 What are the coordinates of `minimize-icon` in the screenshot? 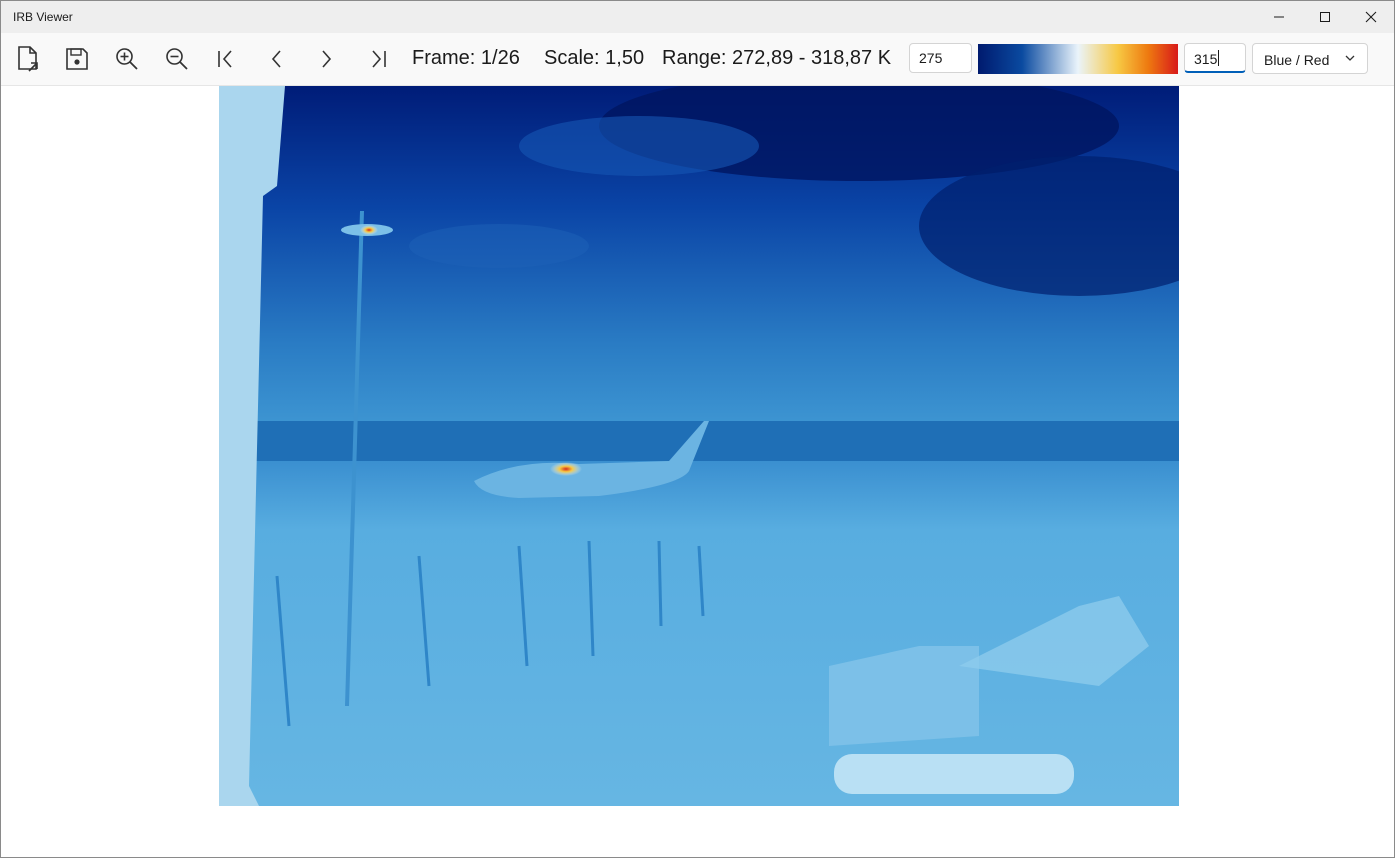 It's located at (1279, 17).